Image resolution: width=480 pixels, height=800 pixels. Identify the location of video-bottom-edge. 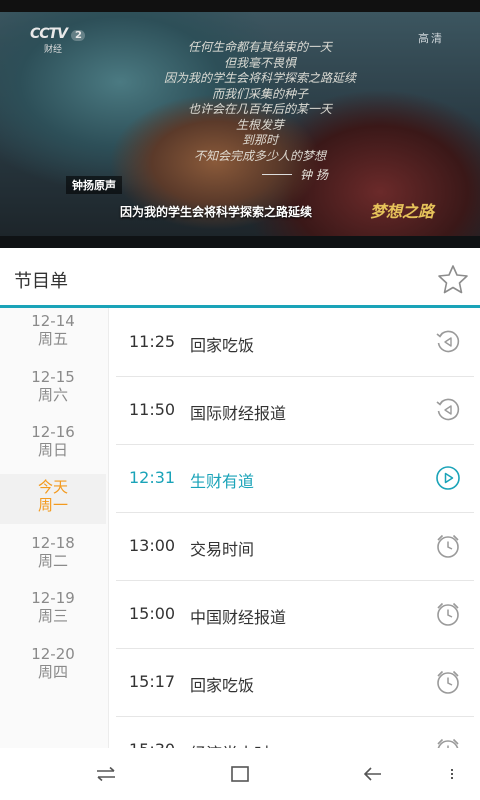
(240, 242).